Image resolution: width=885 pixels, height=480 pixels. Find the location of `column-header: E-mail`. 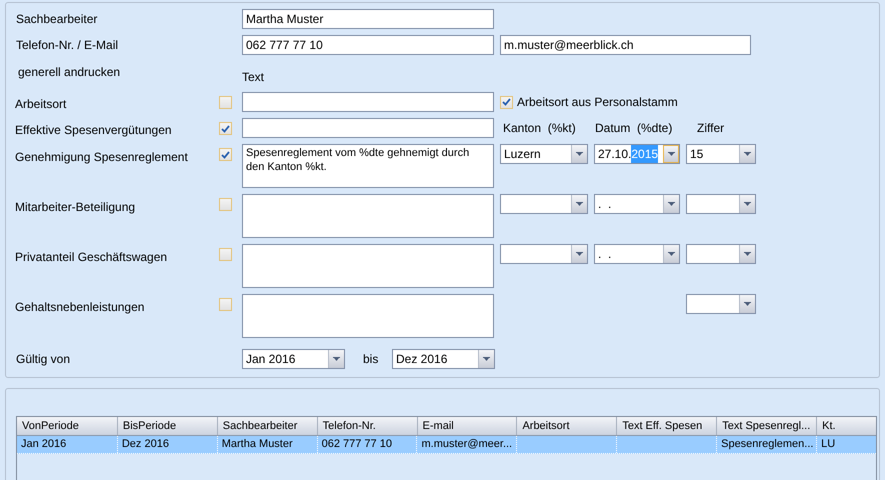

column-header: E-mail is located at coordinates (466, 426).